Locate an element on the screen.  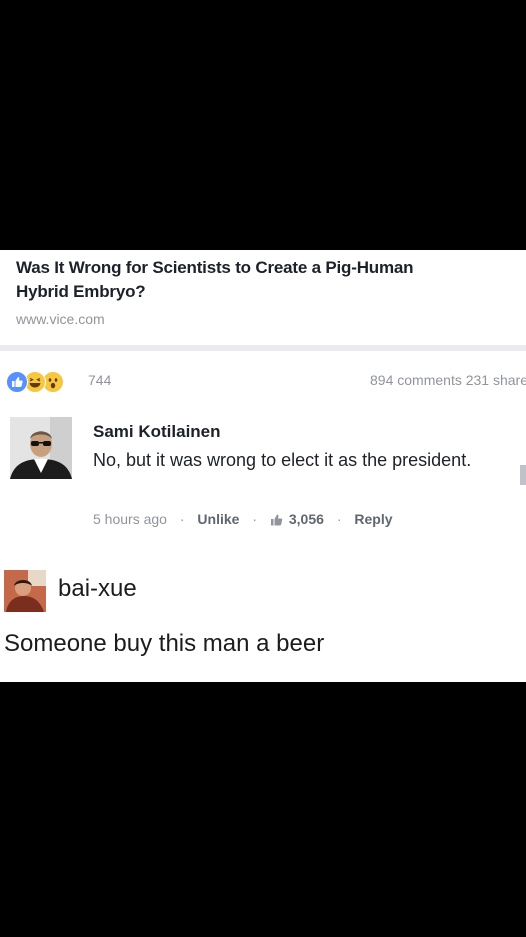
comment-timestamp: 5 hours ago is located at coordinates (130, 519).